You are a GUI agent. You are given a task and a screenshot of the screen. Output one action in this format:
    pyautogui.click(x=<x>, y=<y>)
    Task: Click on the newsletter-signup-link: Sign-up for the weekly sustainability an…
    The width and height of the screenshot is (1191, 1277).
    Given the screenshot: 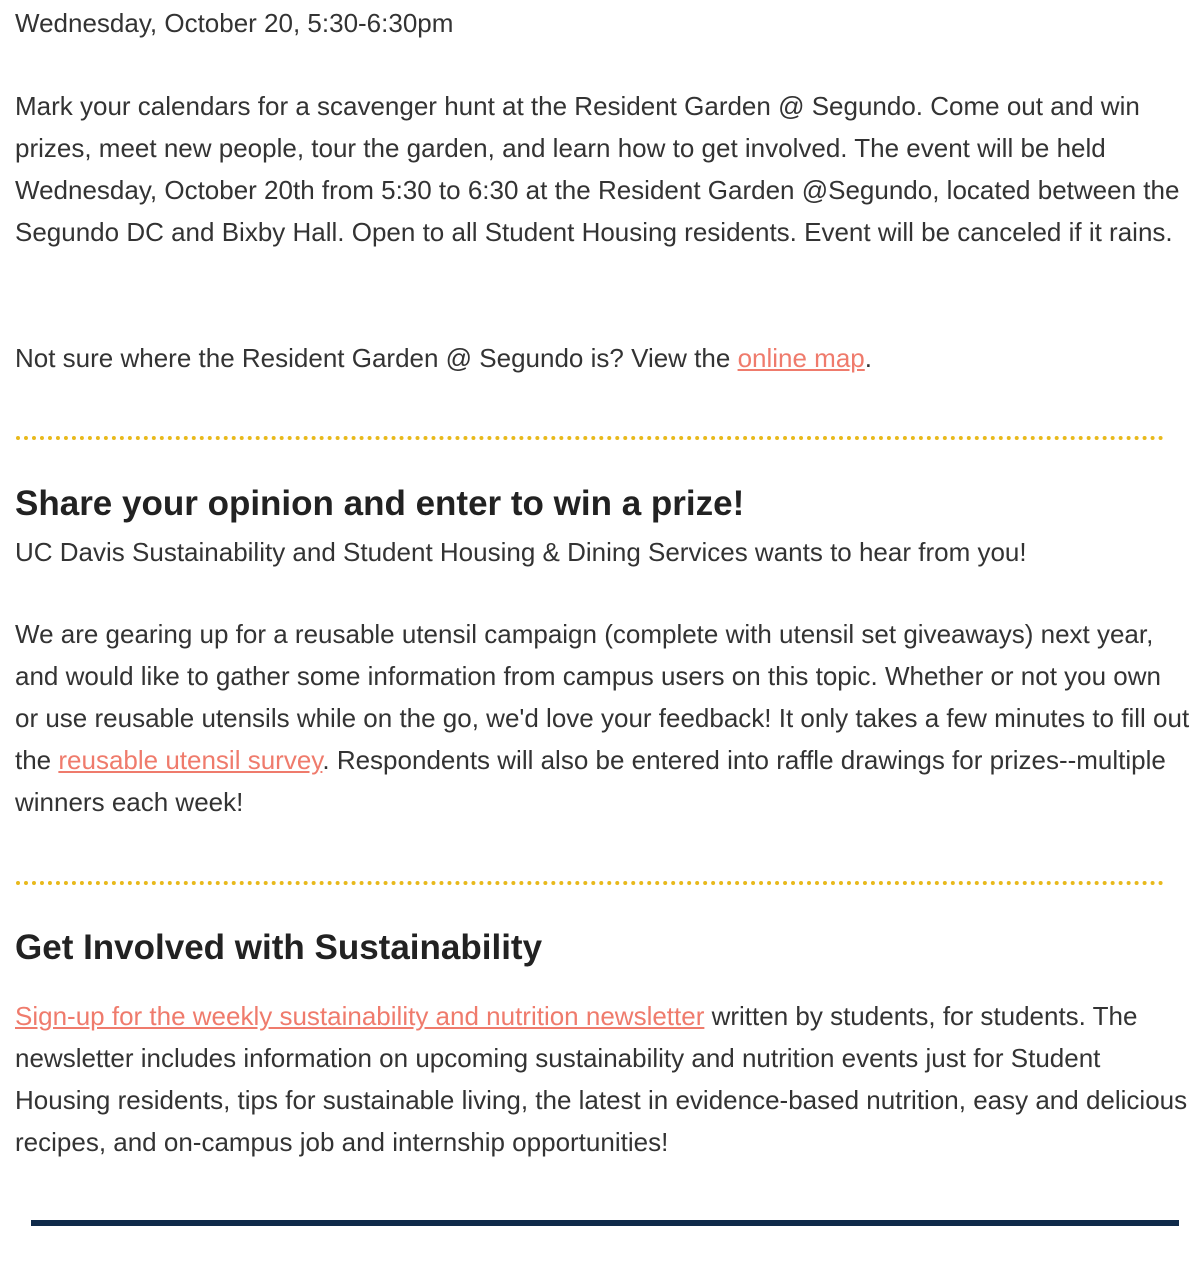 What is the action you would take?
    pyautogui.click(x=359, y=1016)
    